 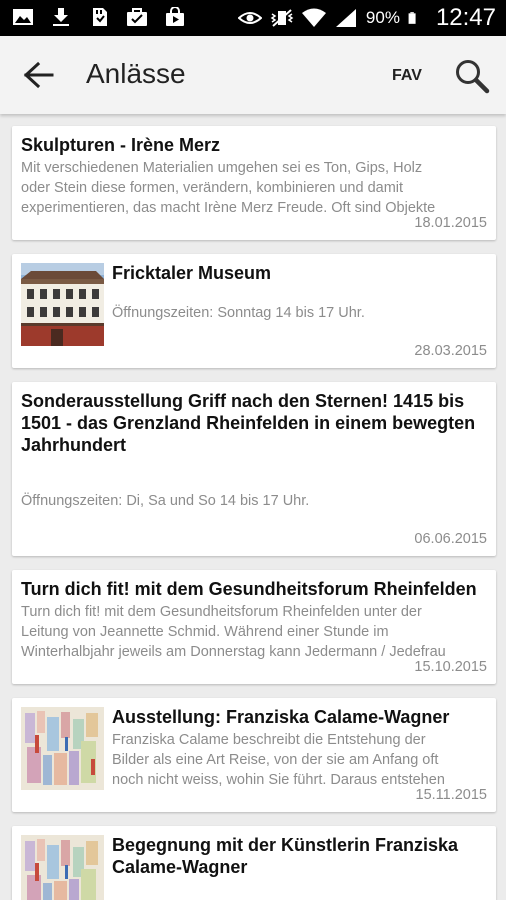 I want to click on download-icon, so click(x=61, y=17).